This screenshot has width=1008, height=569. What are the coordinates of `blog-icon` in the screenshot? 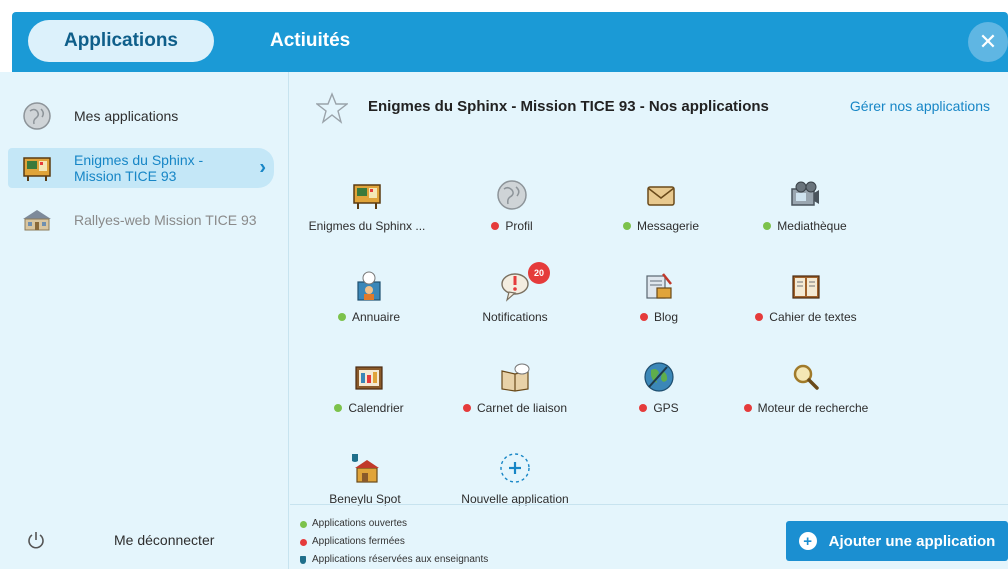 It's located at (659, 286).